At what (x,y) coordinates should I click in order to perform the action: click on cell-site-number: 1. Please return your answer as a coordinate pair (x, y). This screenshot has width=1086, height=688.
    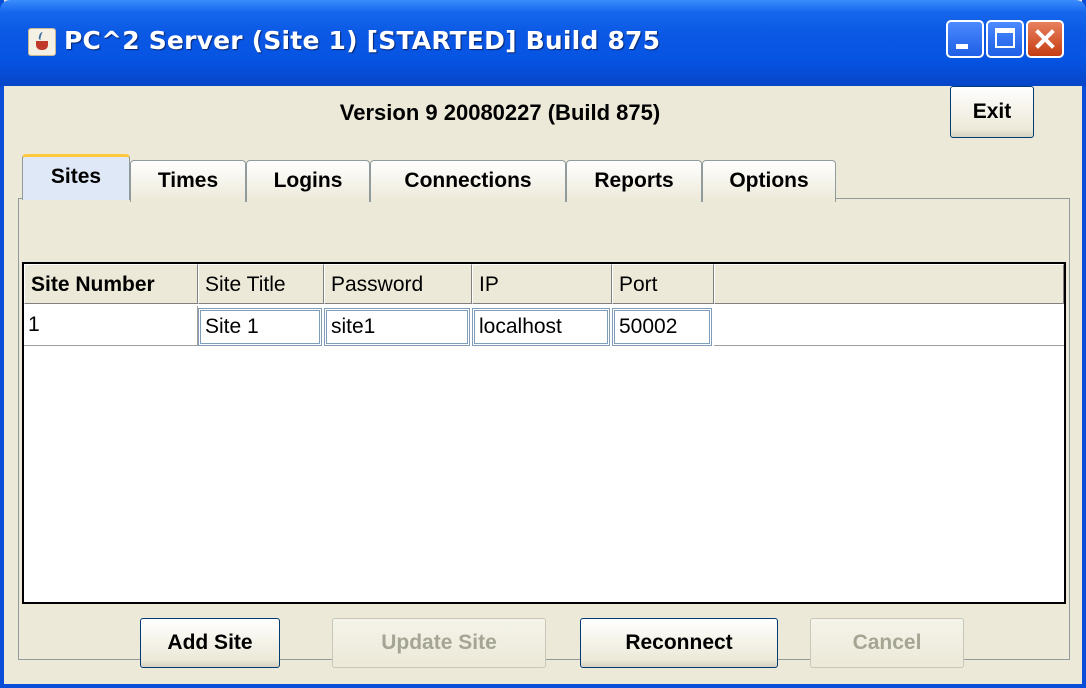
    Looking at the image, I should click on (111, 326).